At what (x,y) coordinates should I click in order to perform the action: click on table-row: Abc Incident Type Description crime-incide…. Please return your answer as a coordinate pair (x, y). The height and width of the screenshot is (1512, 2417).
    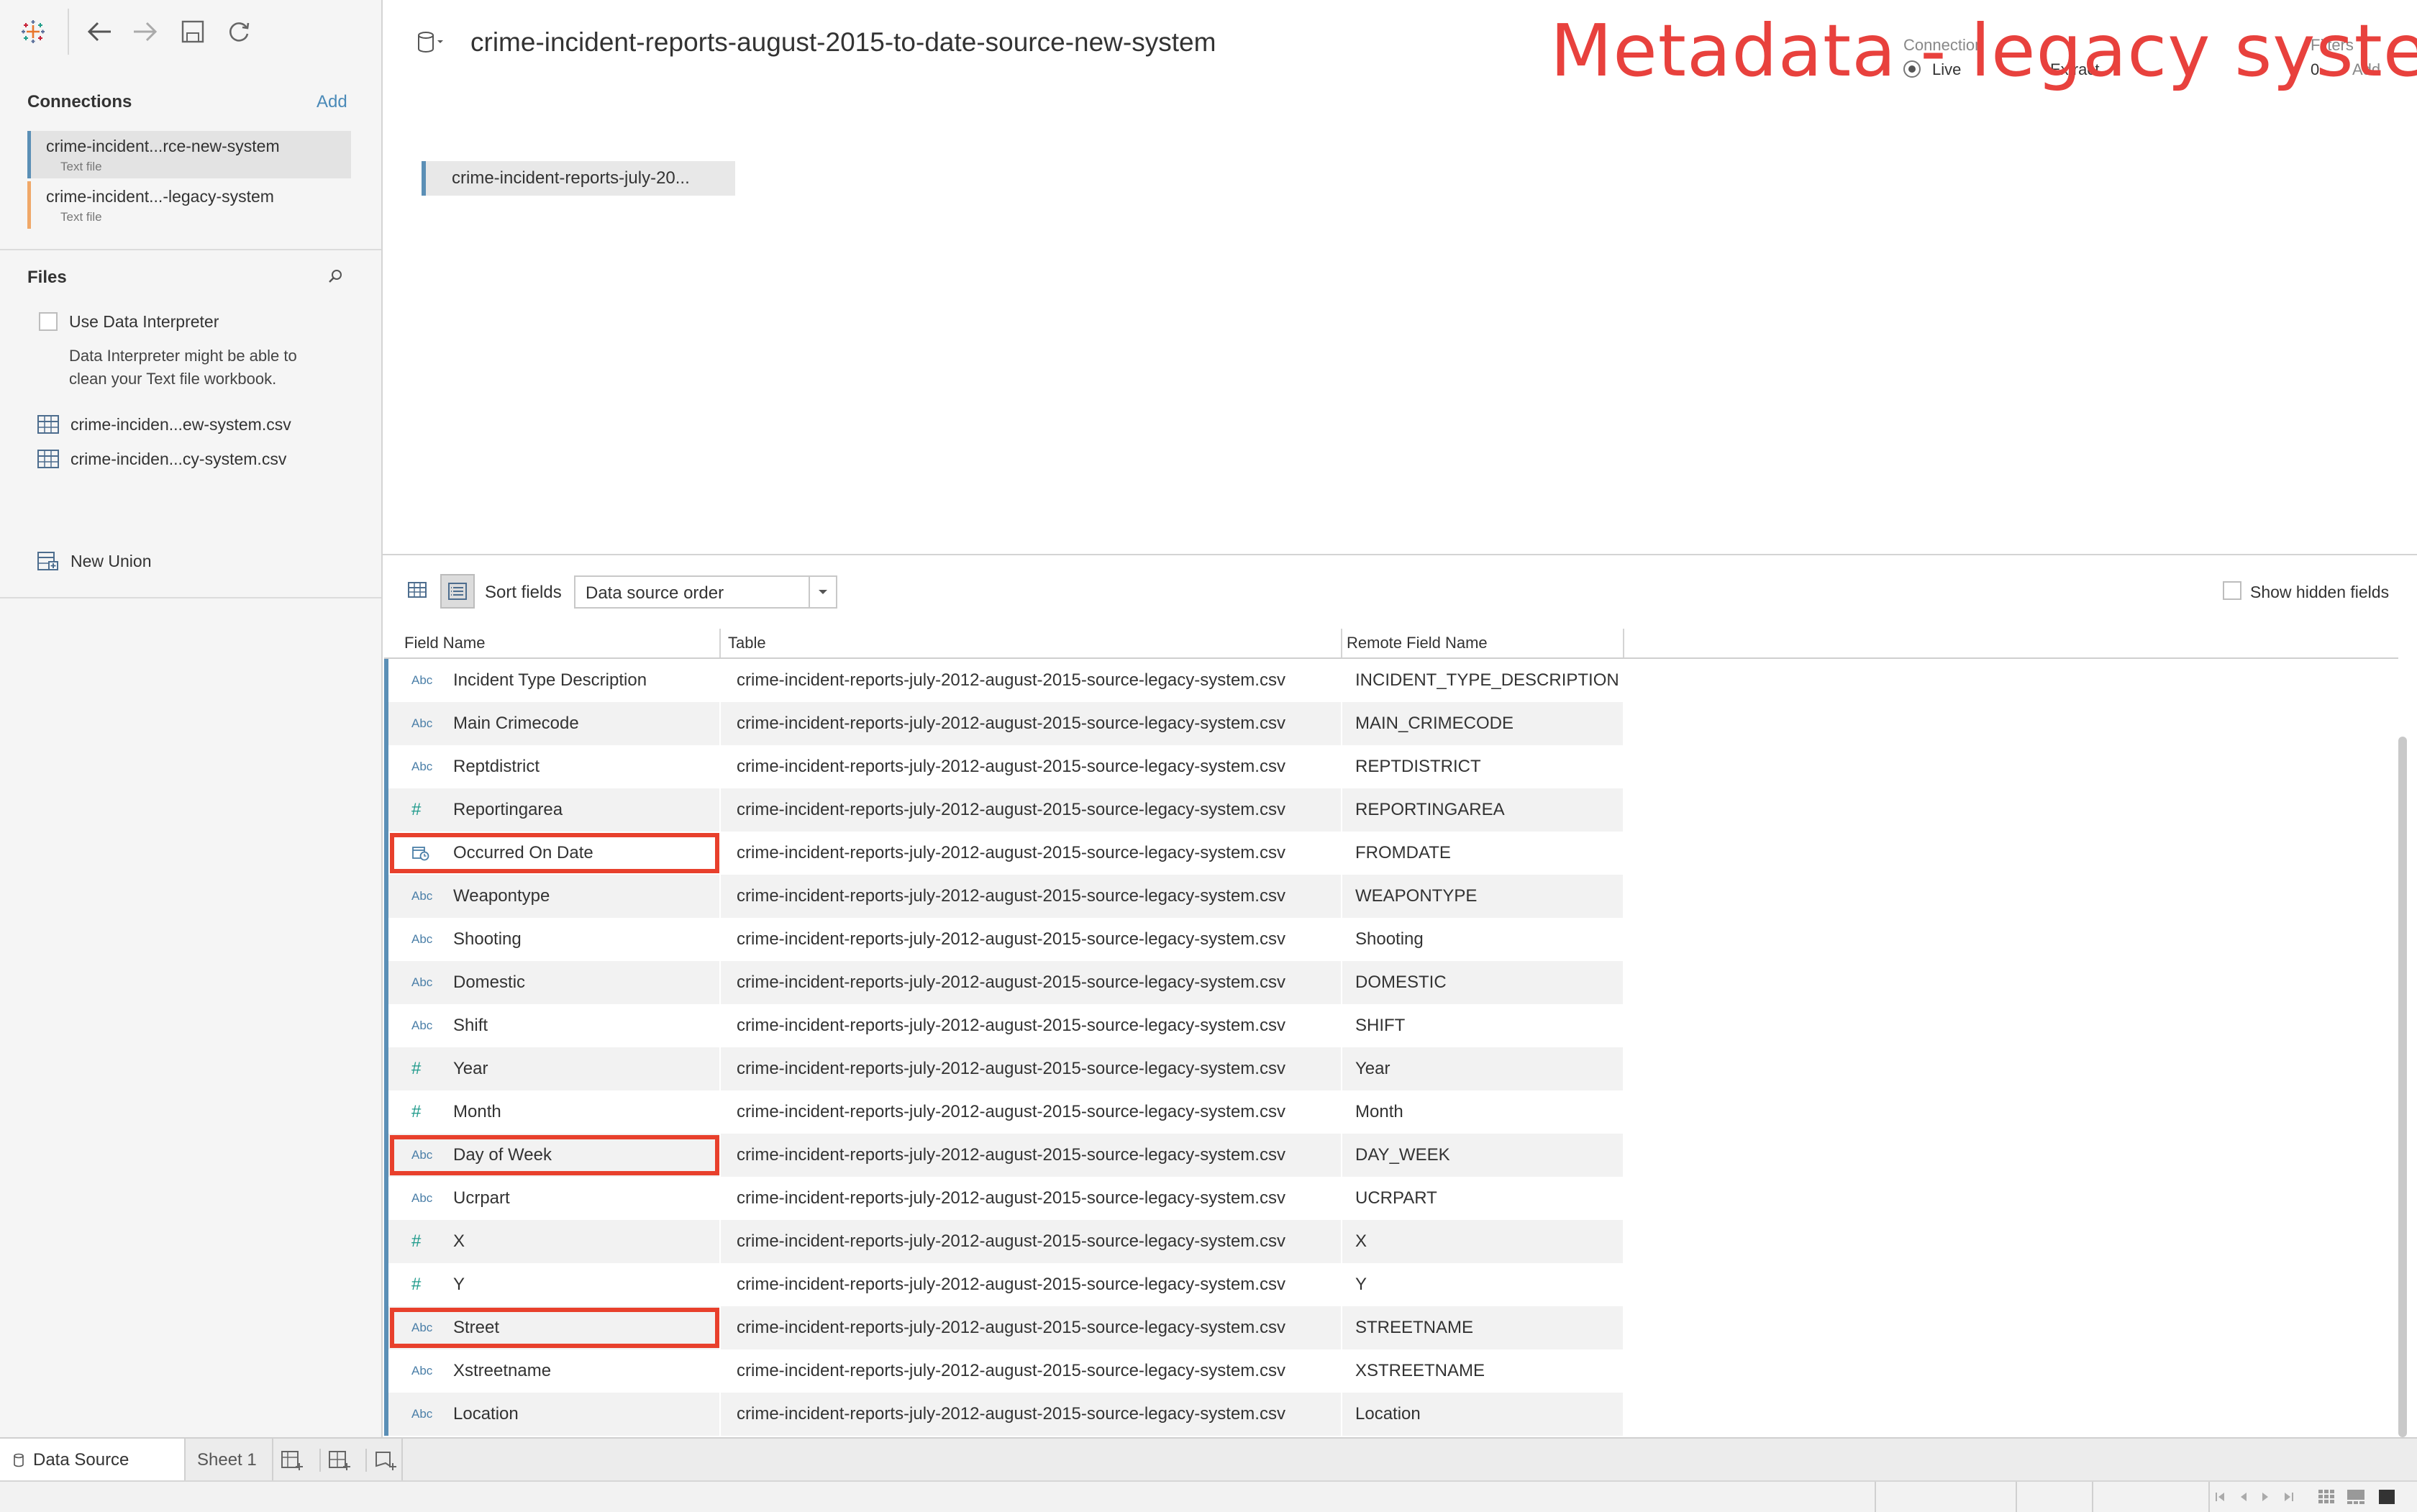
    Looking at the image, I should click on (1003, 680).